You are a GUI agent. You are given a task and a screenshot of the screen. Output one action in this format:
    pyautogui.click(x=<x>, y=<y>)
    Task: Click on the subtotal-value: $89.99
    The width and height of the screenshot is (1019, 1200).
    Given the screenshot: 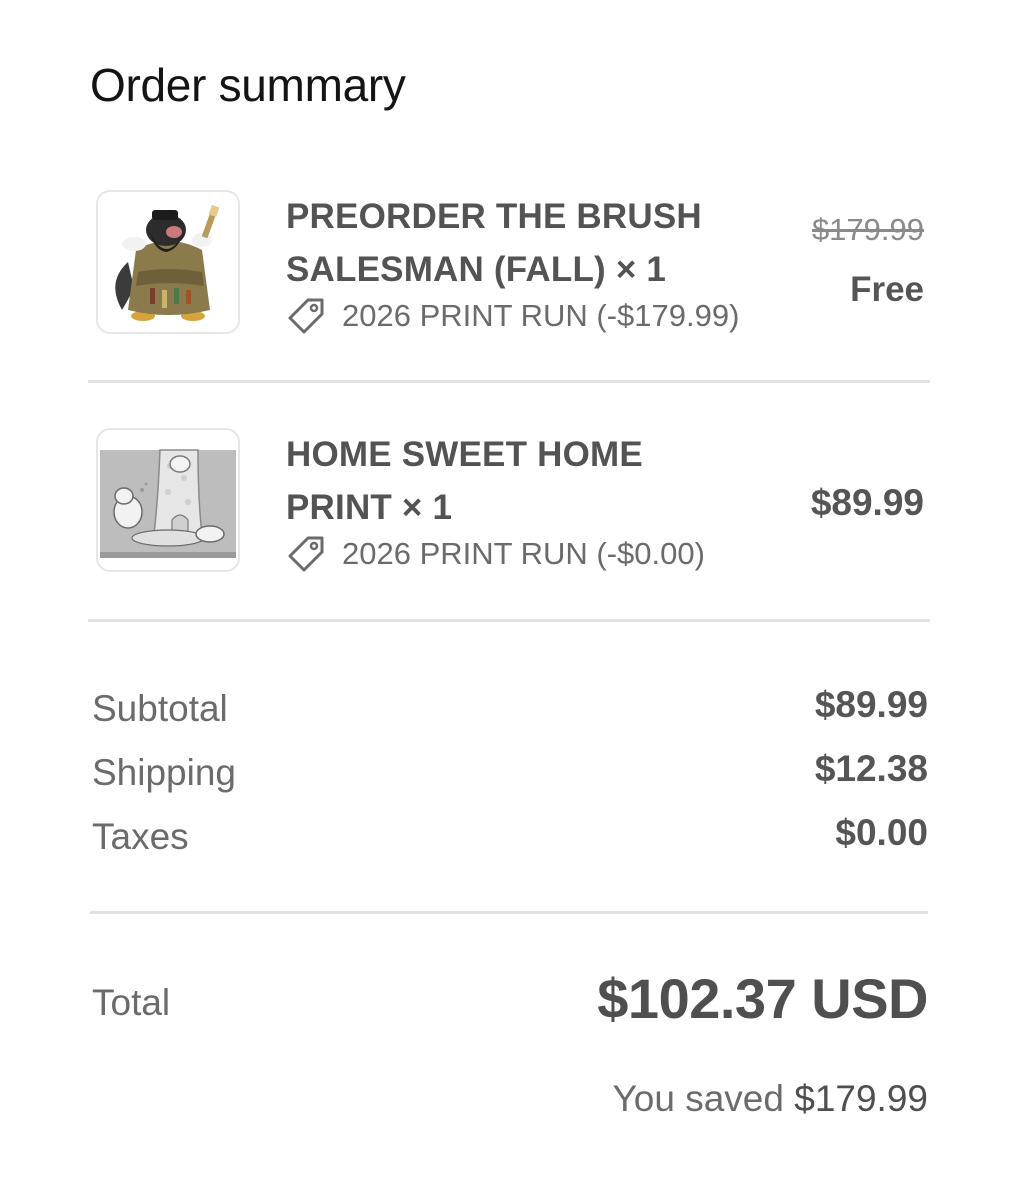 What is the action you would take?
    pyautogui.click(x=871, y=704)
    